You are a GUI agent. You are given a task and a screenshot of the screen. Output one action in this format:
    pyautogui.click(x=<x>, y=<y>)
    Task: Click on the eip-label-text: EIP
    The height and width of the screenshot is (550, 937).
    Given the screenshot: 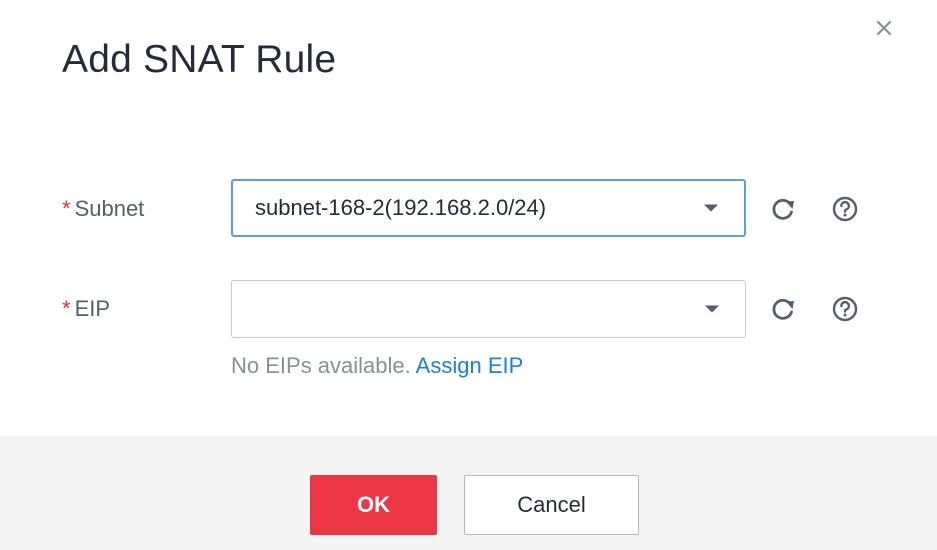 What is the action you would take?
    pyautogui.click(x=92, y=308)
    